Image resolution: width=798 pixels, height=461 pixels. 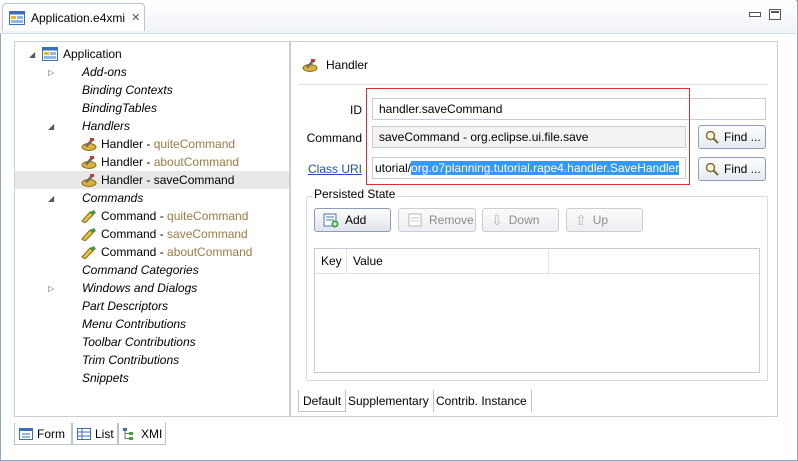 What do you see at coordinates (448, 261) in the screenshot?
I see `column-header-value: Value` at bounding box center [448, 261].